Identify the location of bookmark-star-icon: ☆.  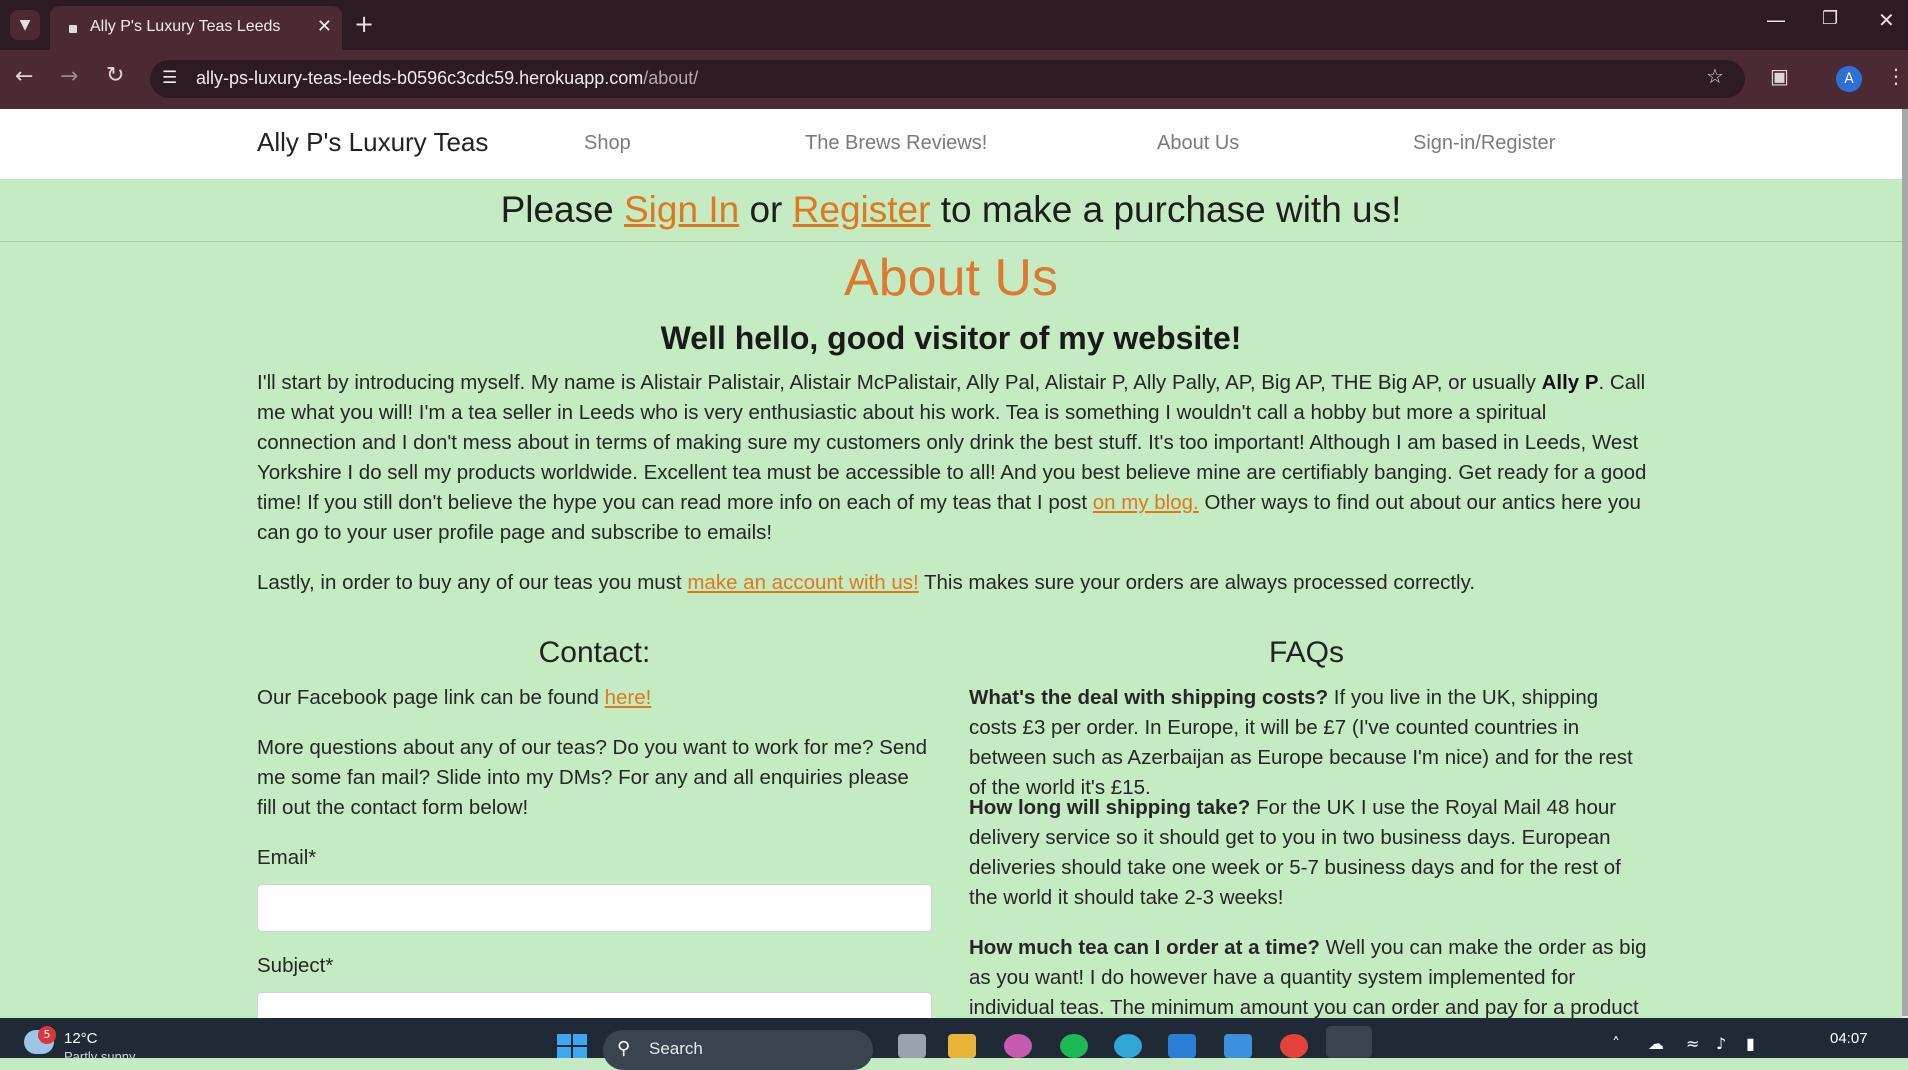
(1715, 76).